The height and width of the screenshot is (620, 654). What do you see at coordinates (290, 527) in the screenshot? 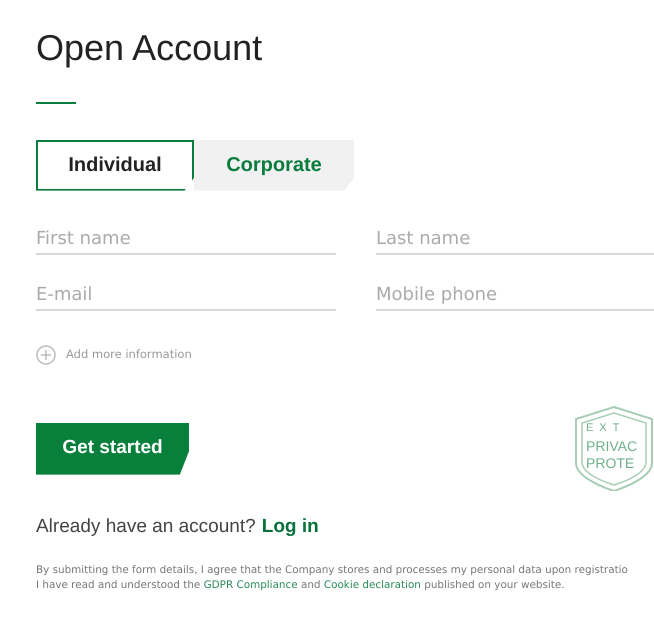
I see `login-link: Log in` at bounding box center [290, 527].